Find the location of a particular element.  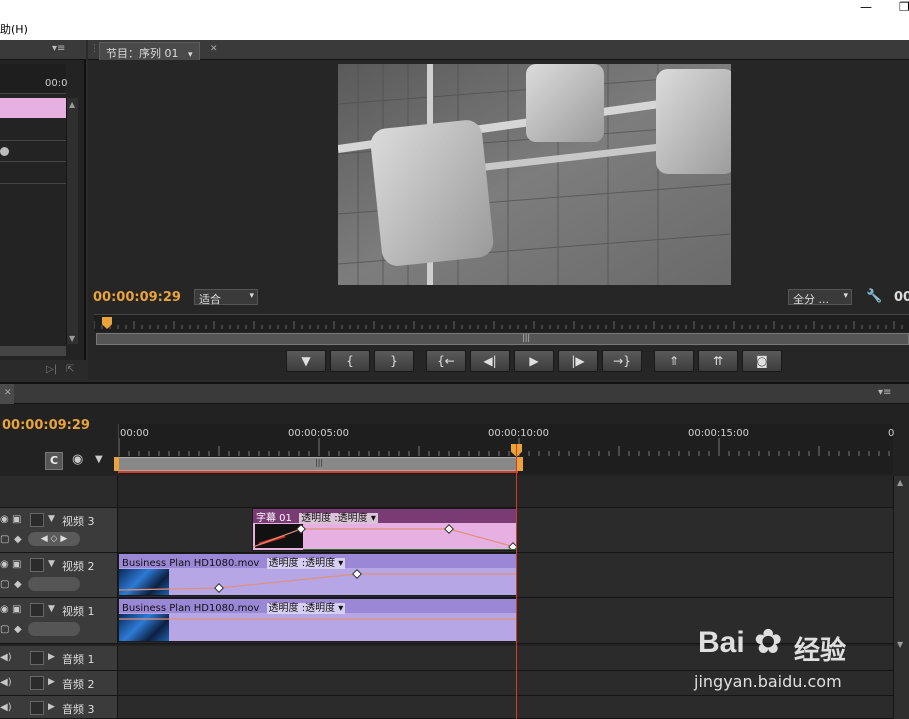

render-bar is located at coordinates (318, 472).